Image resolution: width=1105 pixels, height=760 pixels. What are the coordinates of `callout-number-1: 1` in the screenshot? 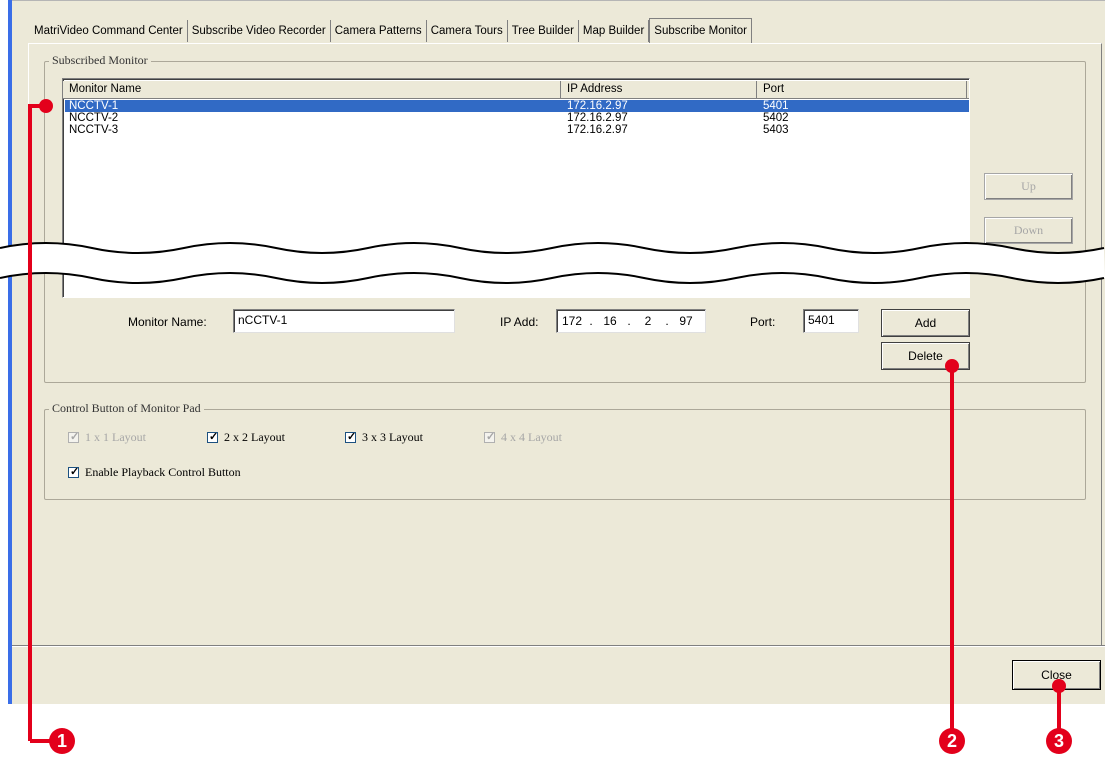 It's located at (61, 741).